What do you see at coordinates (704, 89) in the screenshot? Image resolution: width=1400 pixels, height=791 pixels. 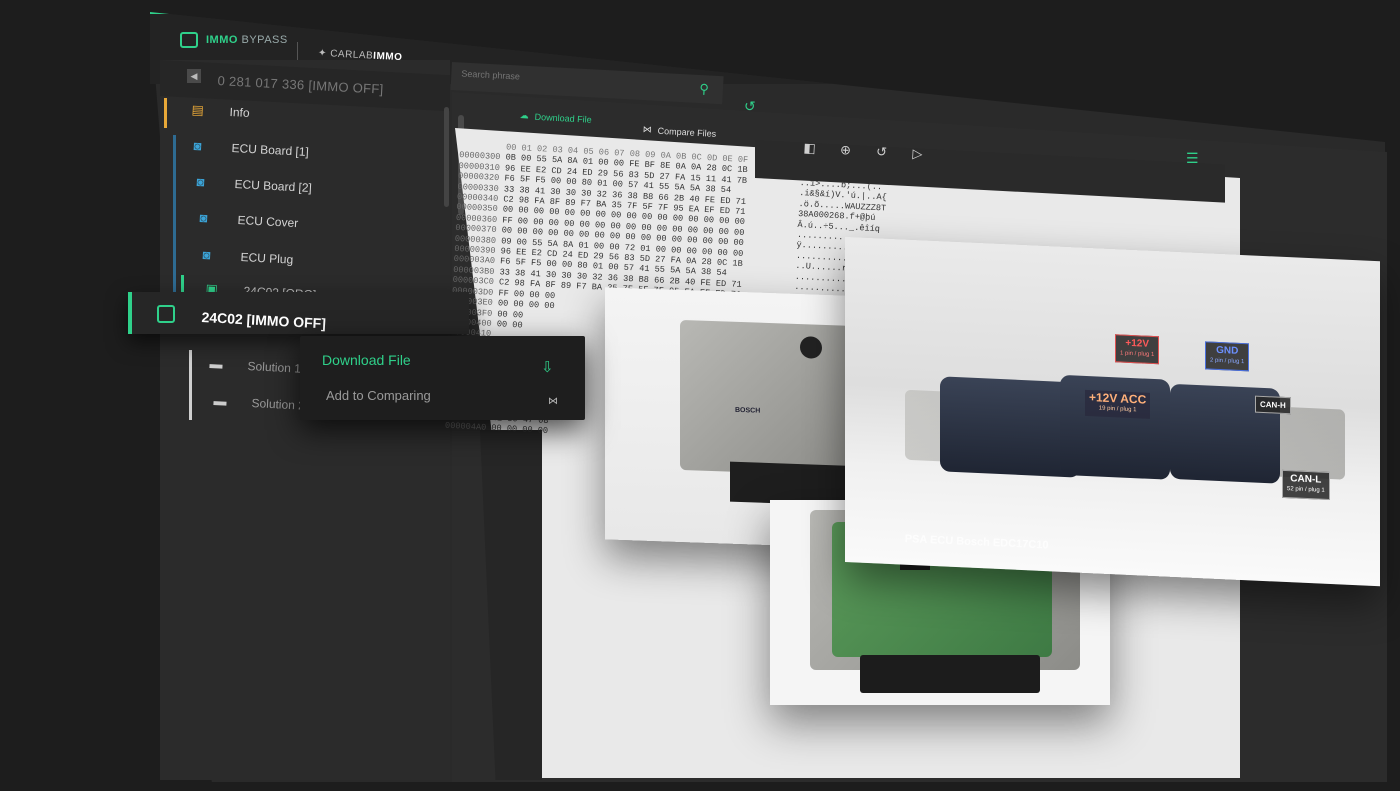 I see `search-icon: ⚲` at bounding box center [704, 89].